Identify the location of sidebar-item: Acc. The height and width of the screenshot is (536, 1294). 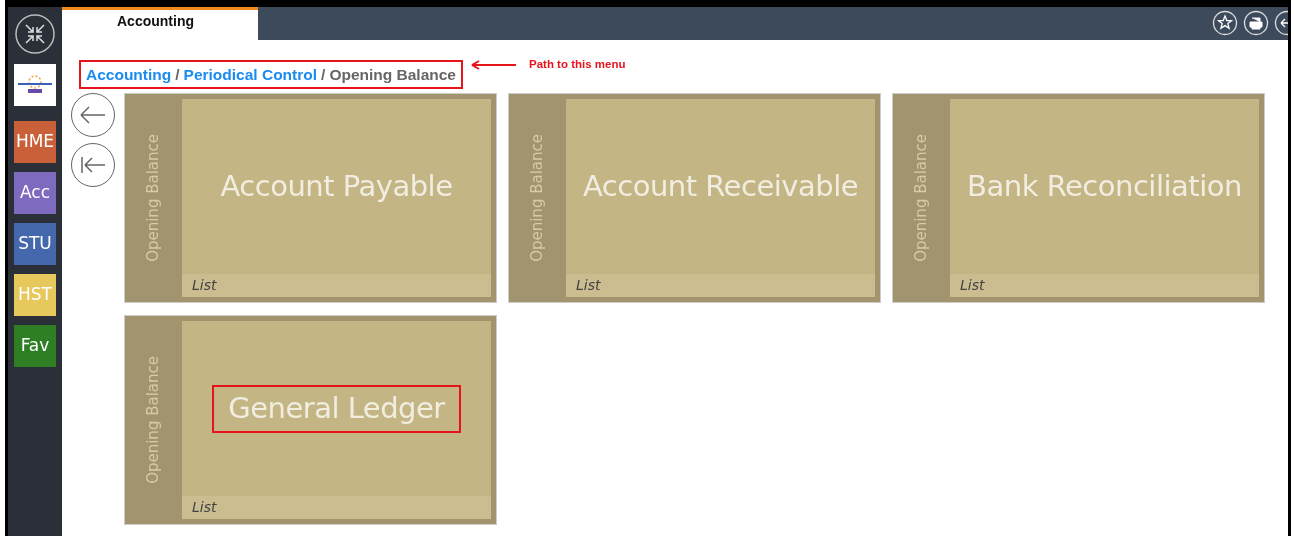
(35, 193).